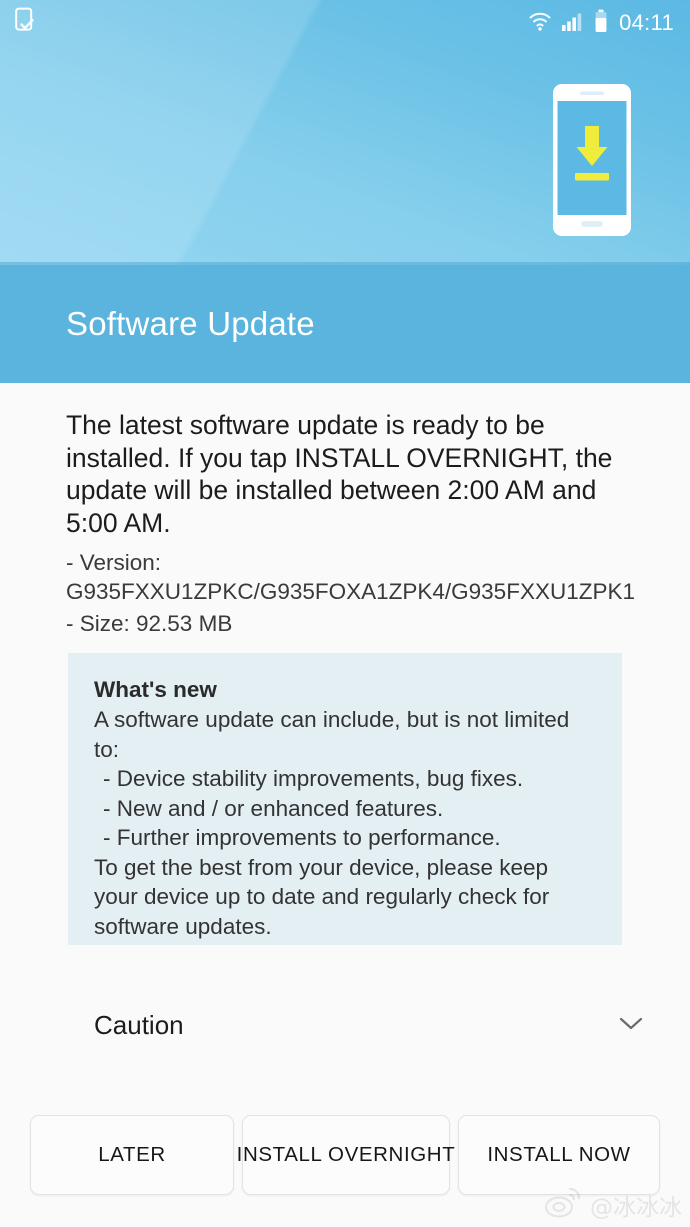 The width and height of the screenshot is (690, 1227). What do you see at coordinates (631, 1025) in the screenshot?
I see `chevron-down-icon` at bounding box center [631, 1025].